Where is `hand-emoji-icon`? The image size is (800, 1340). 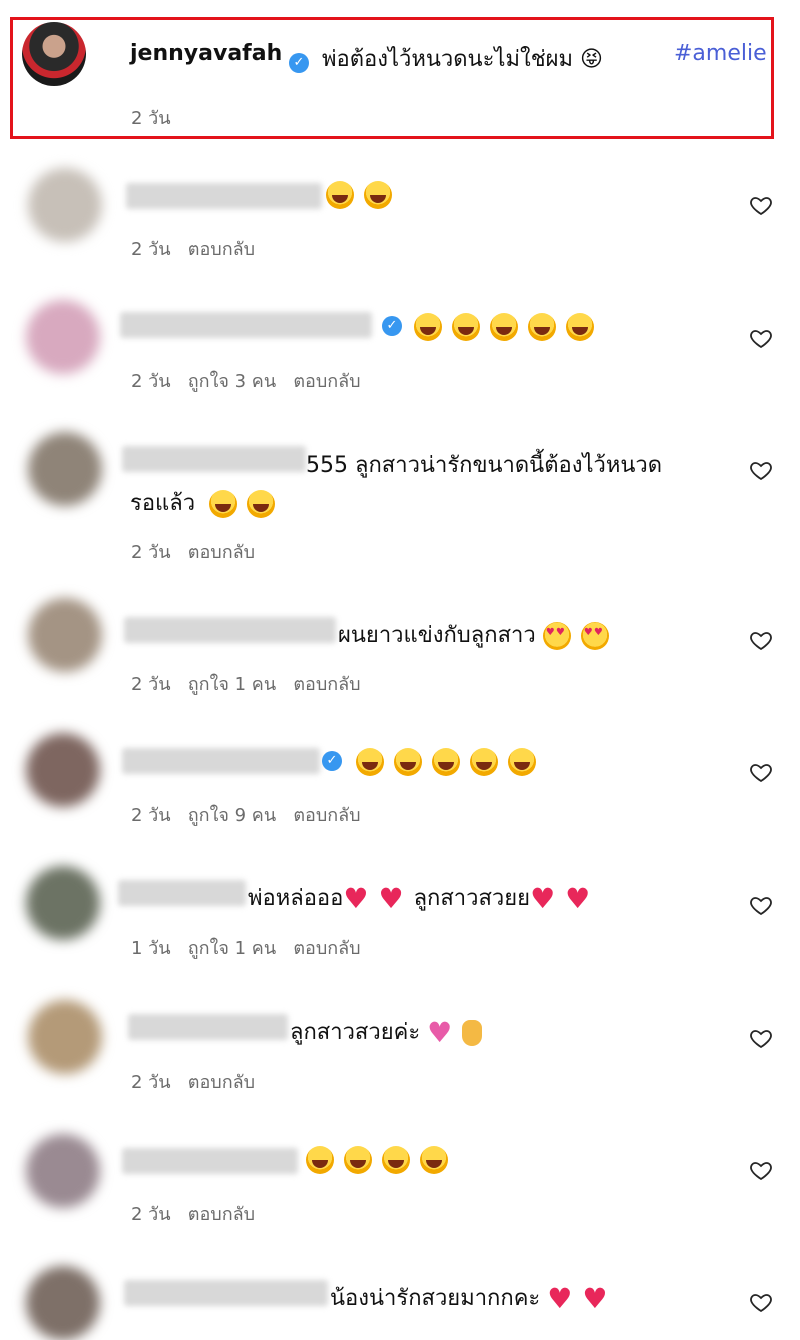
hand-emoji-icon is located at coordinates (472, 1033).